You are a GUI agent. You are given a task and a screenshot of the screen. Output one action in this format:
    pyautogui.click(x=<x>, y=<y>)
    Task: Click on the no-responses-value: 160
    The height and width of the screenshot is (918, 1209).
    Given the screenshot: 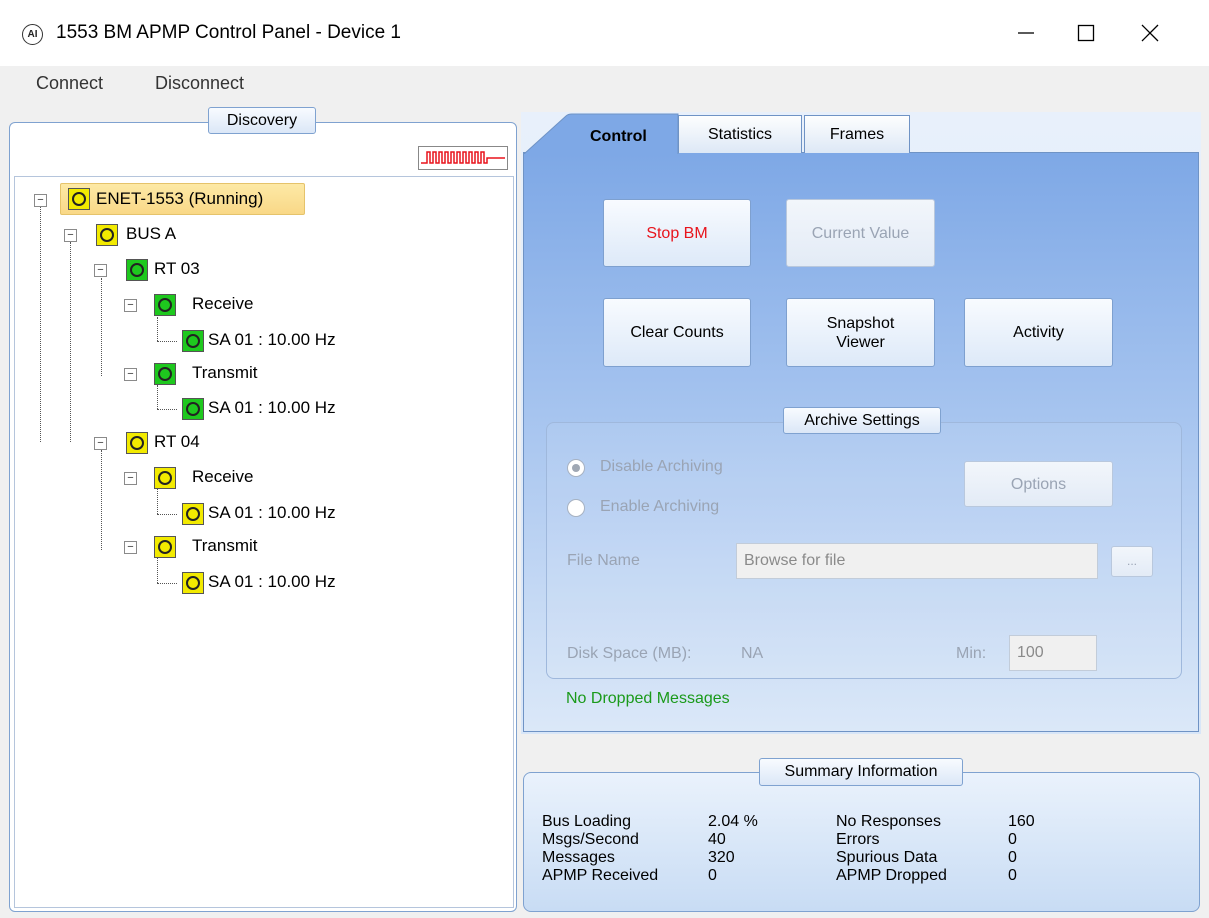 What is the action you would take?
    pyautogui.click(x=1021, y=821)
    